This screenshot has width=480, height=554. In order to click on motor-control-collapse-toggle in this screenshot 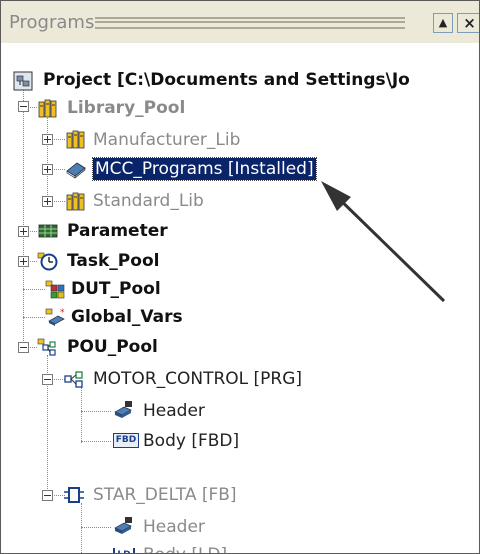, I will do `click(47, 379)`.